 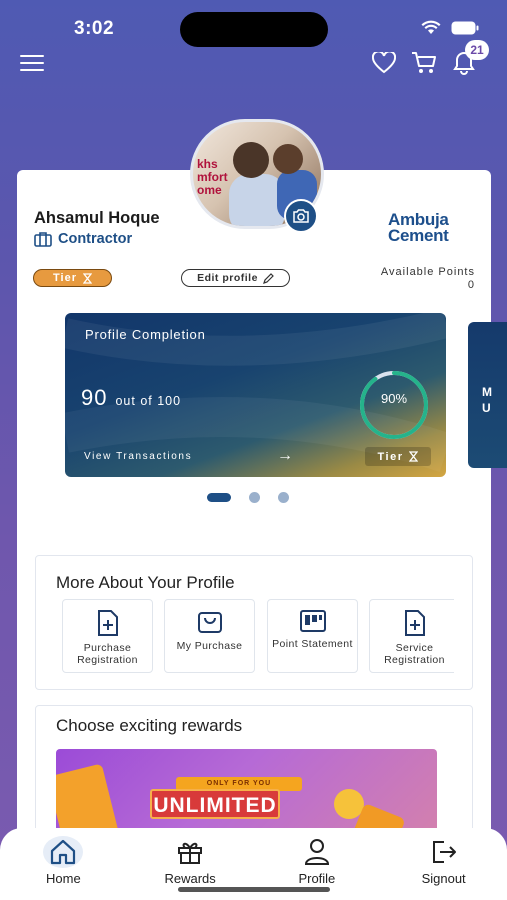 I want to click on shopping-bag-icon, so click(x=209, y=622).